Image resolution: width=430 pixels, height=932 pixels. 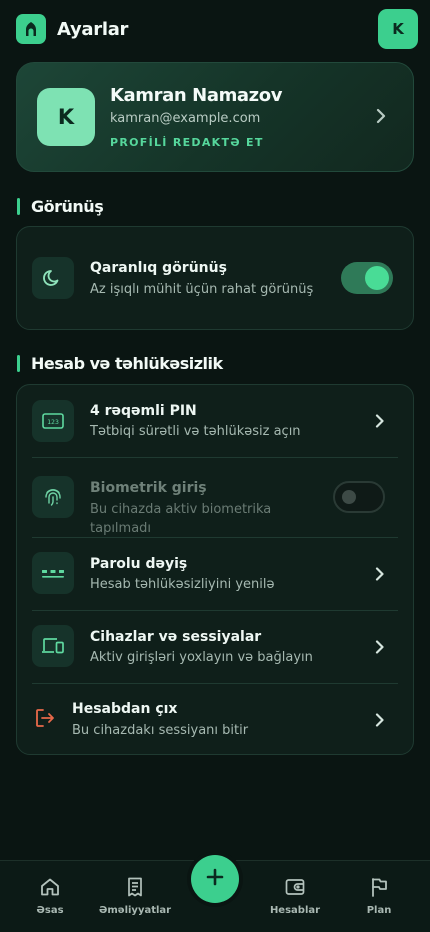 I want to click on add-button, so click(x=215, y=879).